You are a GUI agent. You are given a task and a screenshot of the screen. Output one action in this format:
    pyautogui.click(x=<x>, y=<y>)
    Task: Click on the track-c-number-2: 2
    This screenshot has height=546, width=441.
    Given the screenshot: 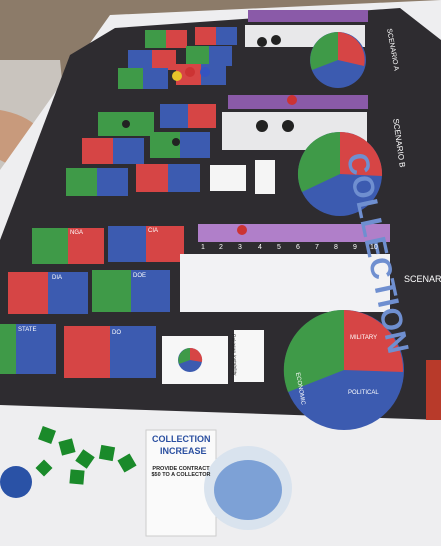 What is the action you would take?
    pyautogui.click(x=221, y=247)
    